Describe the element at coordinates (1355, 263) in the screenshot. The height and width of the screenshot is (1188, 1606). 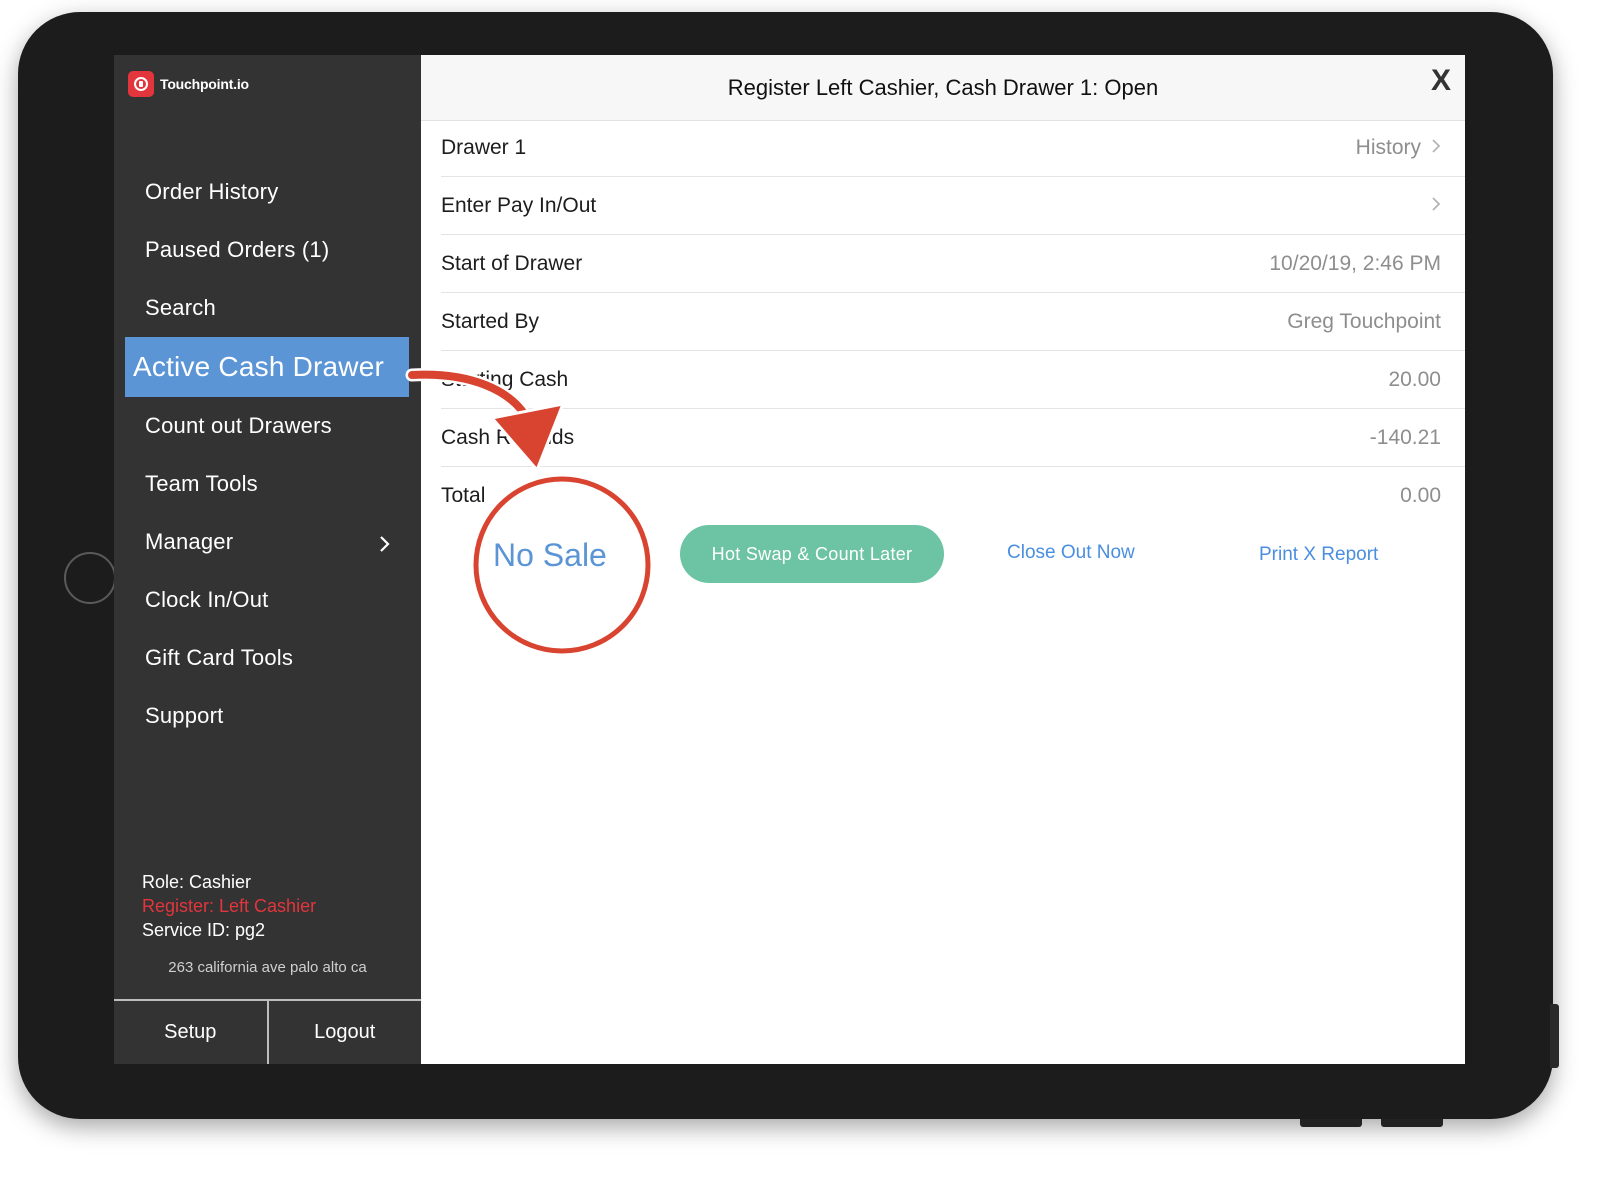
I see `row-value: 10/20/19, 2:46 PM` at that location.